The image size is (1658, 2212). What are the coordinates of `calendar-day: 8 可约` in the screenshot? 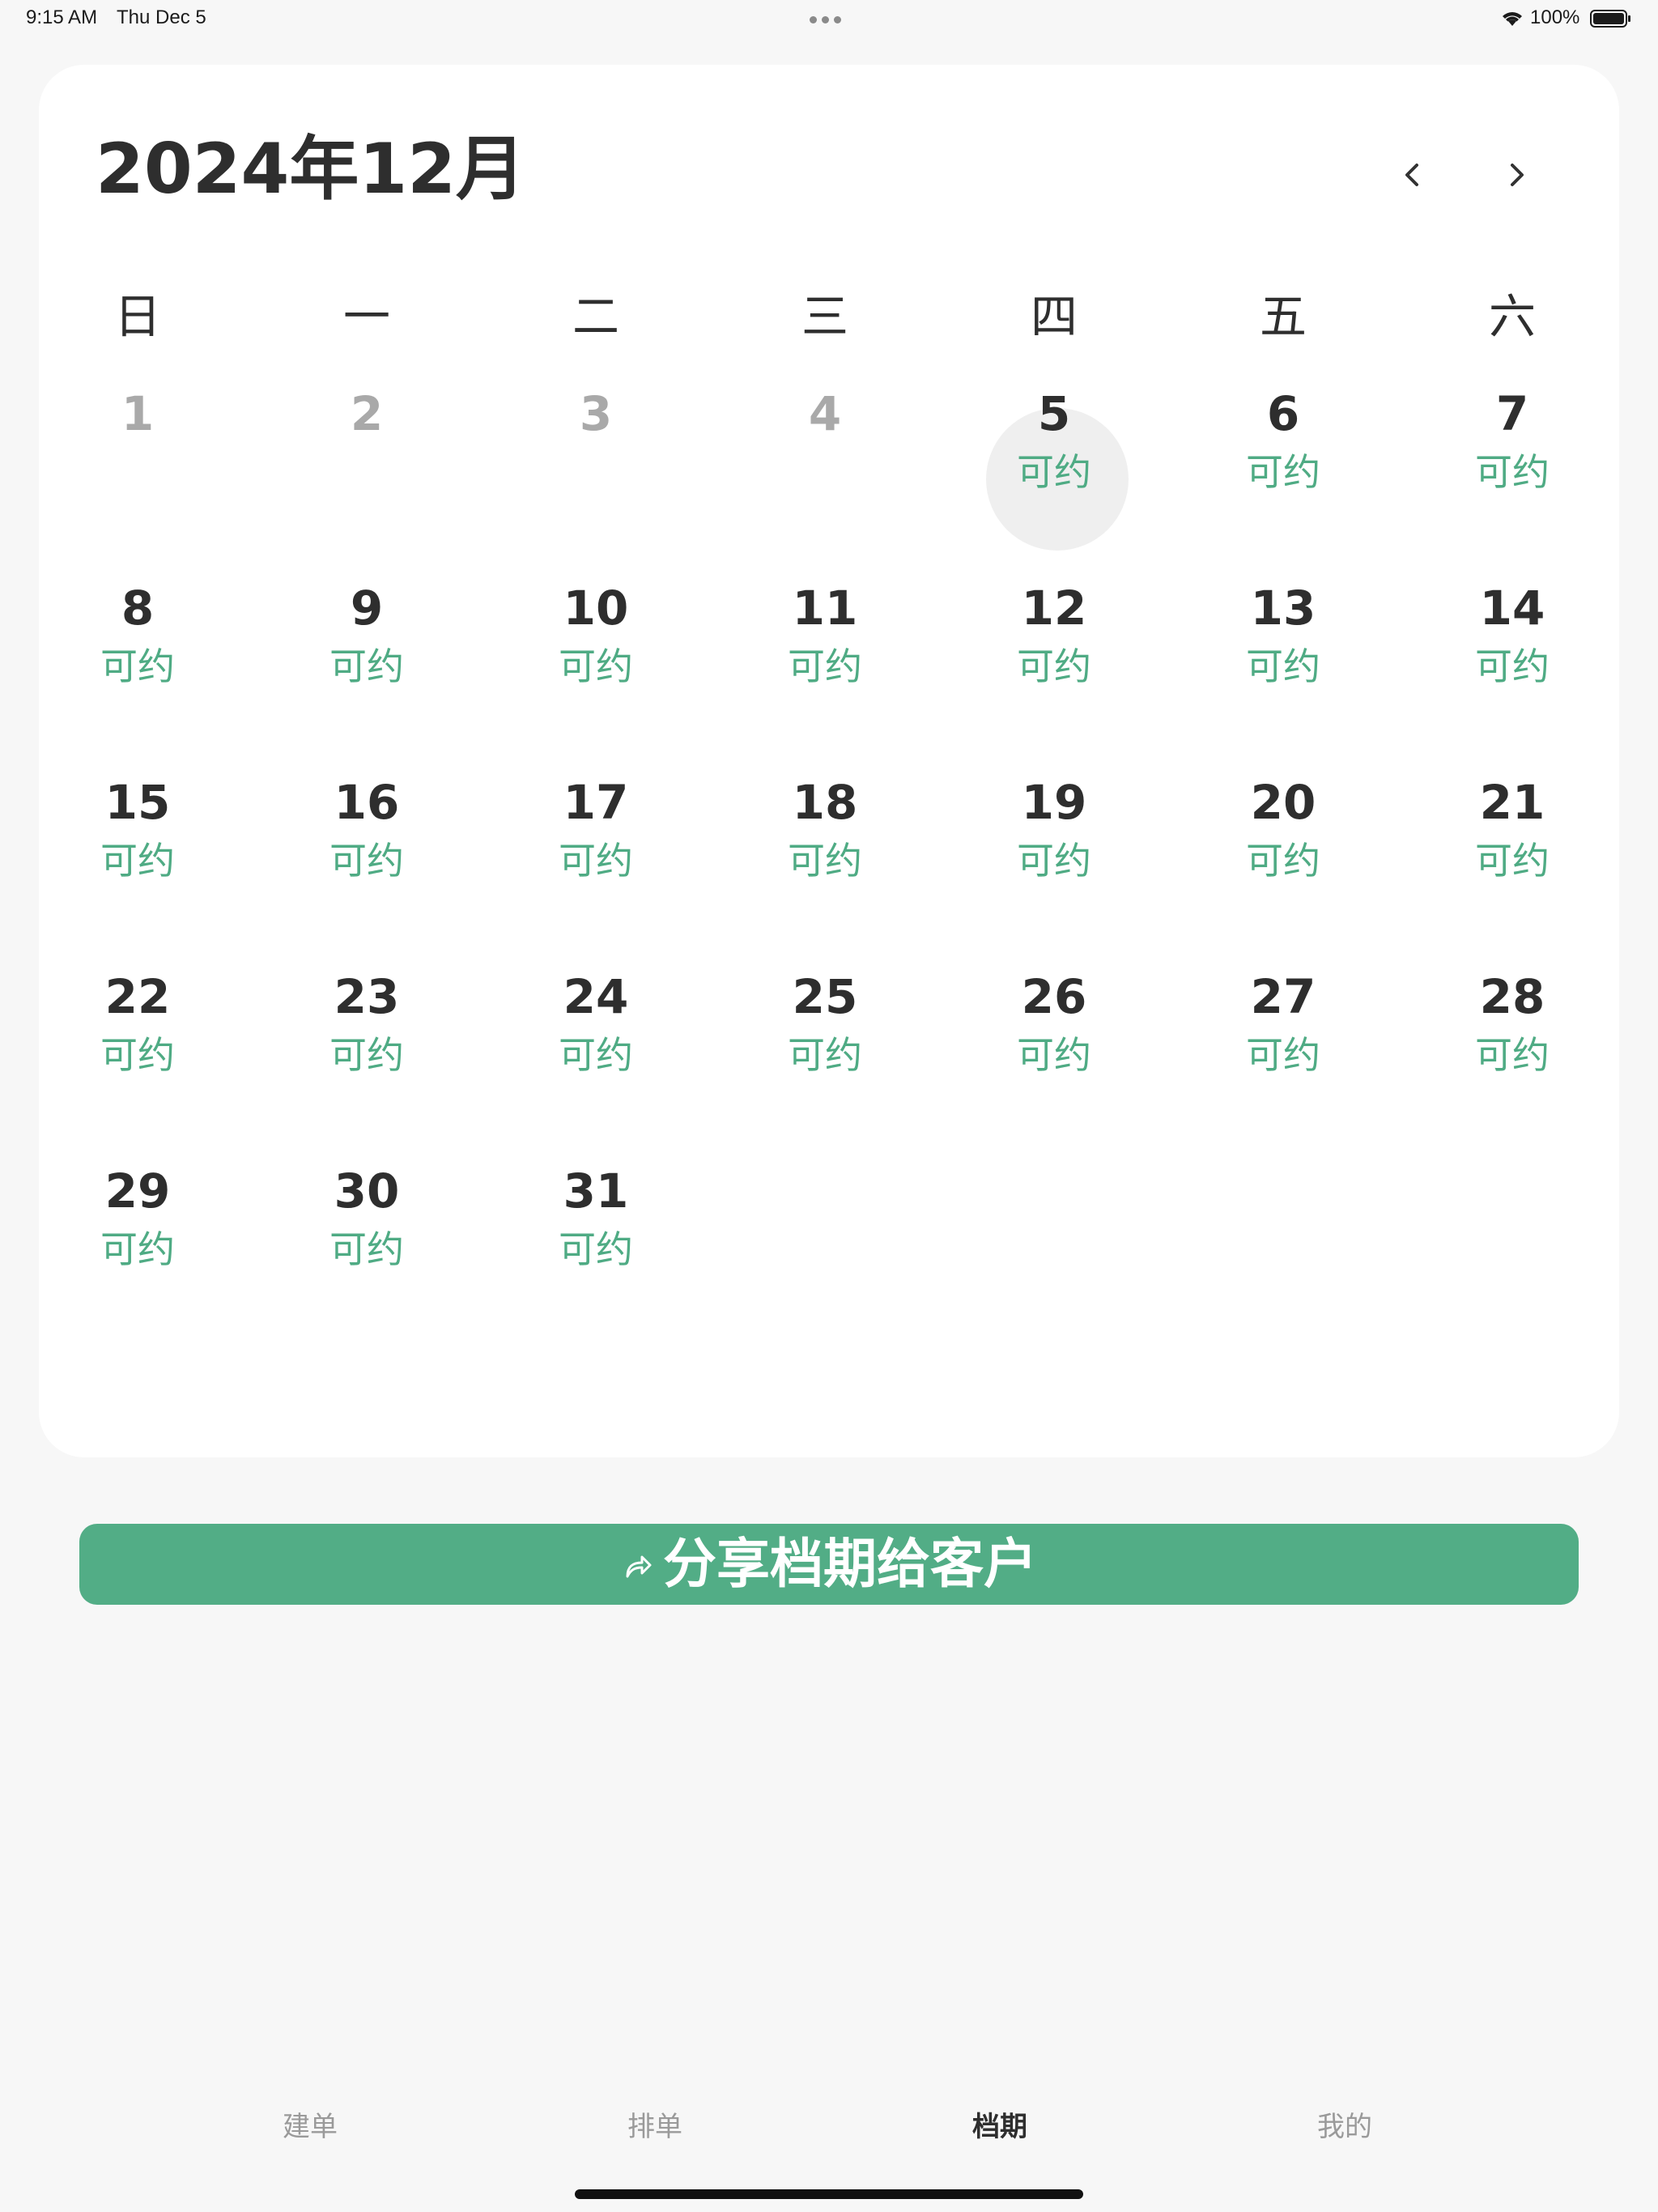 It's located at (138, 666).